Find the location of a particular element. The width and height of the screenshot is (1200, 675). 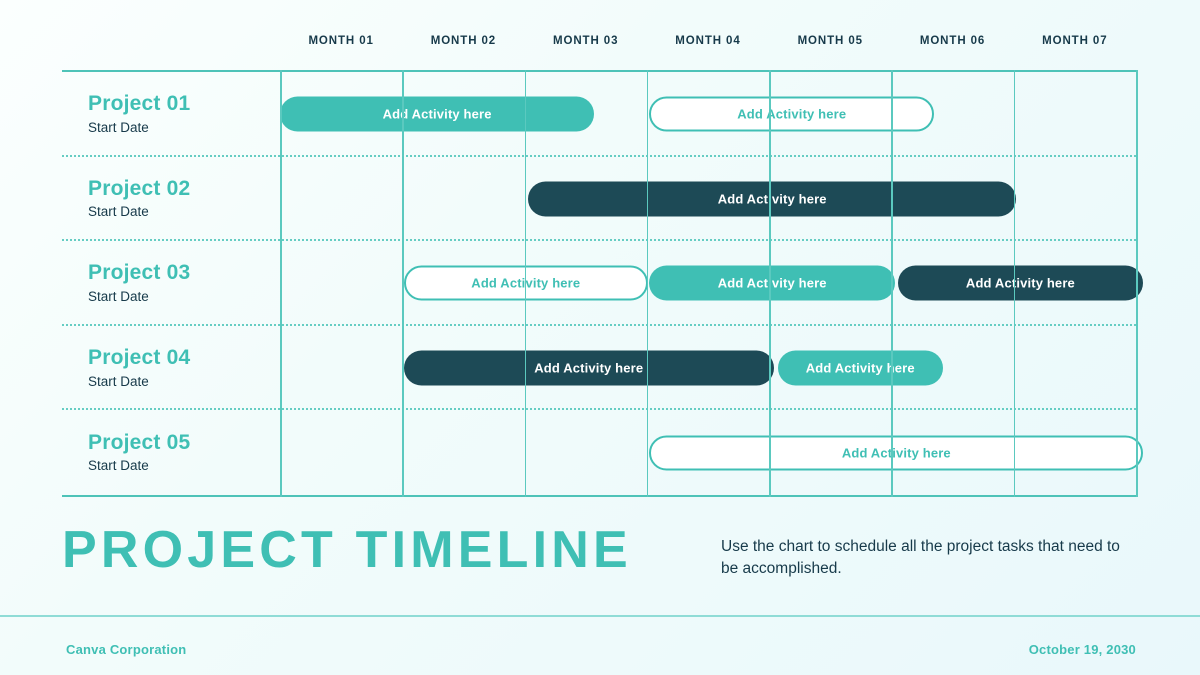

month-header-7: MONTH 07 is located at coordinates (1075, 41).